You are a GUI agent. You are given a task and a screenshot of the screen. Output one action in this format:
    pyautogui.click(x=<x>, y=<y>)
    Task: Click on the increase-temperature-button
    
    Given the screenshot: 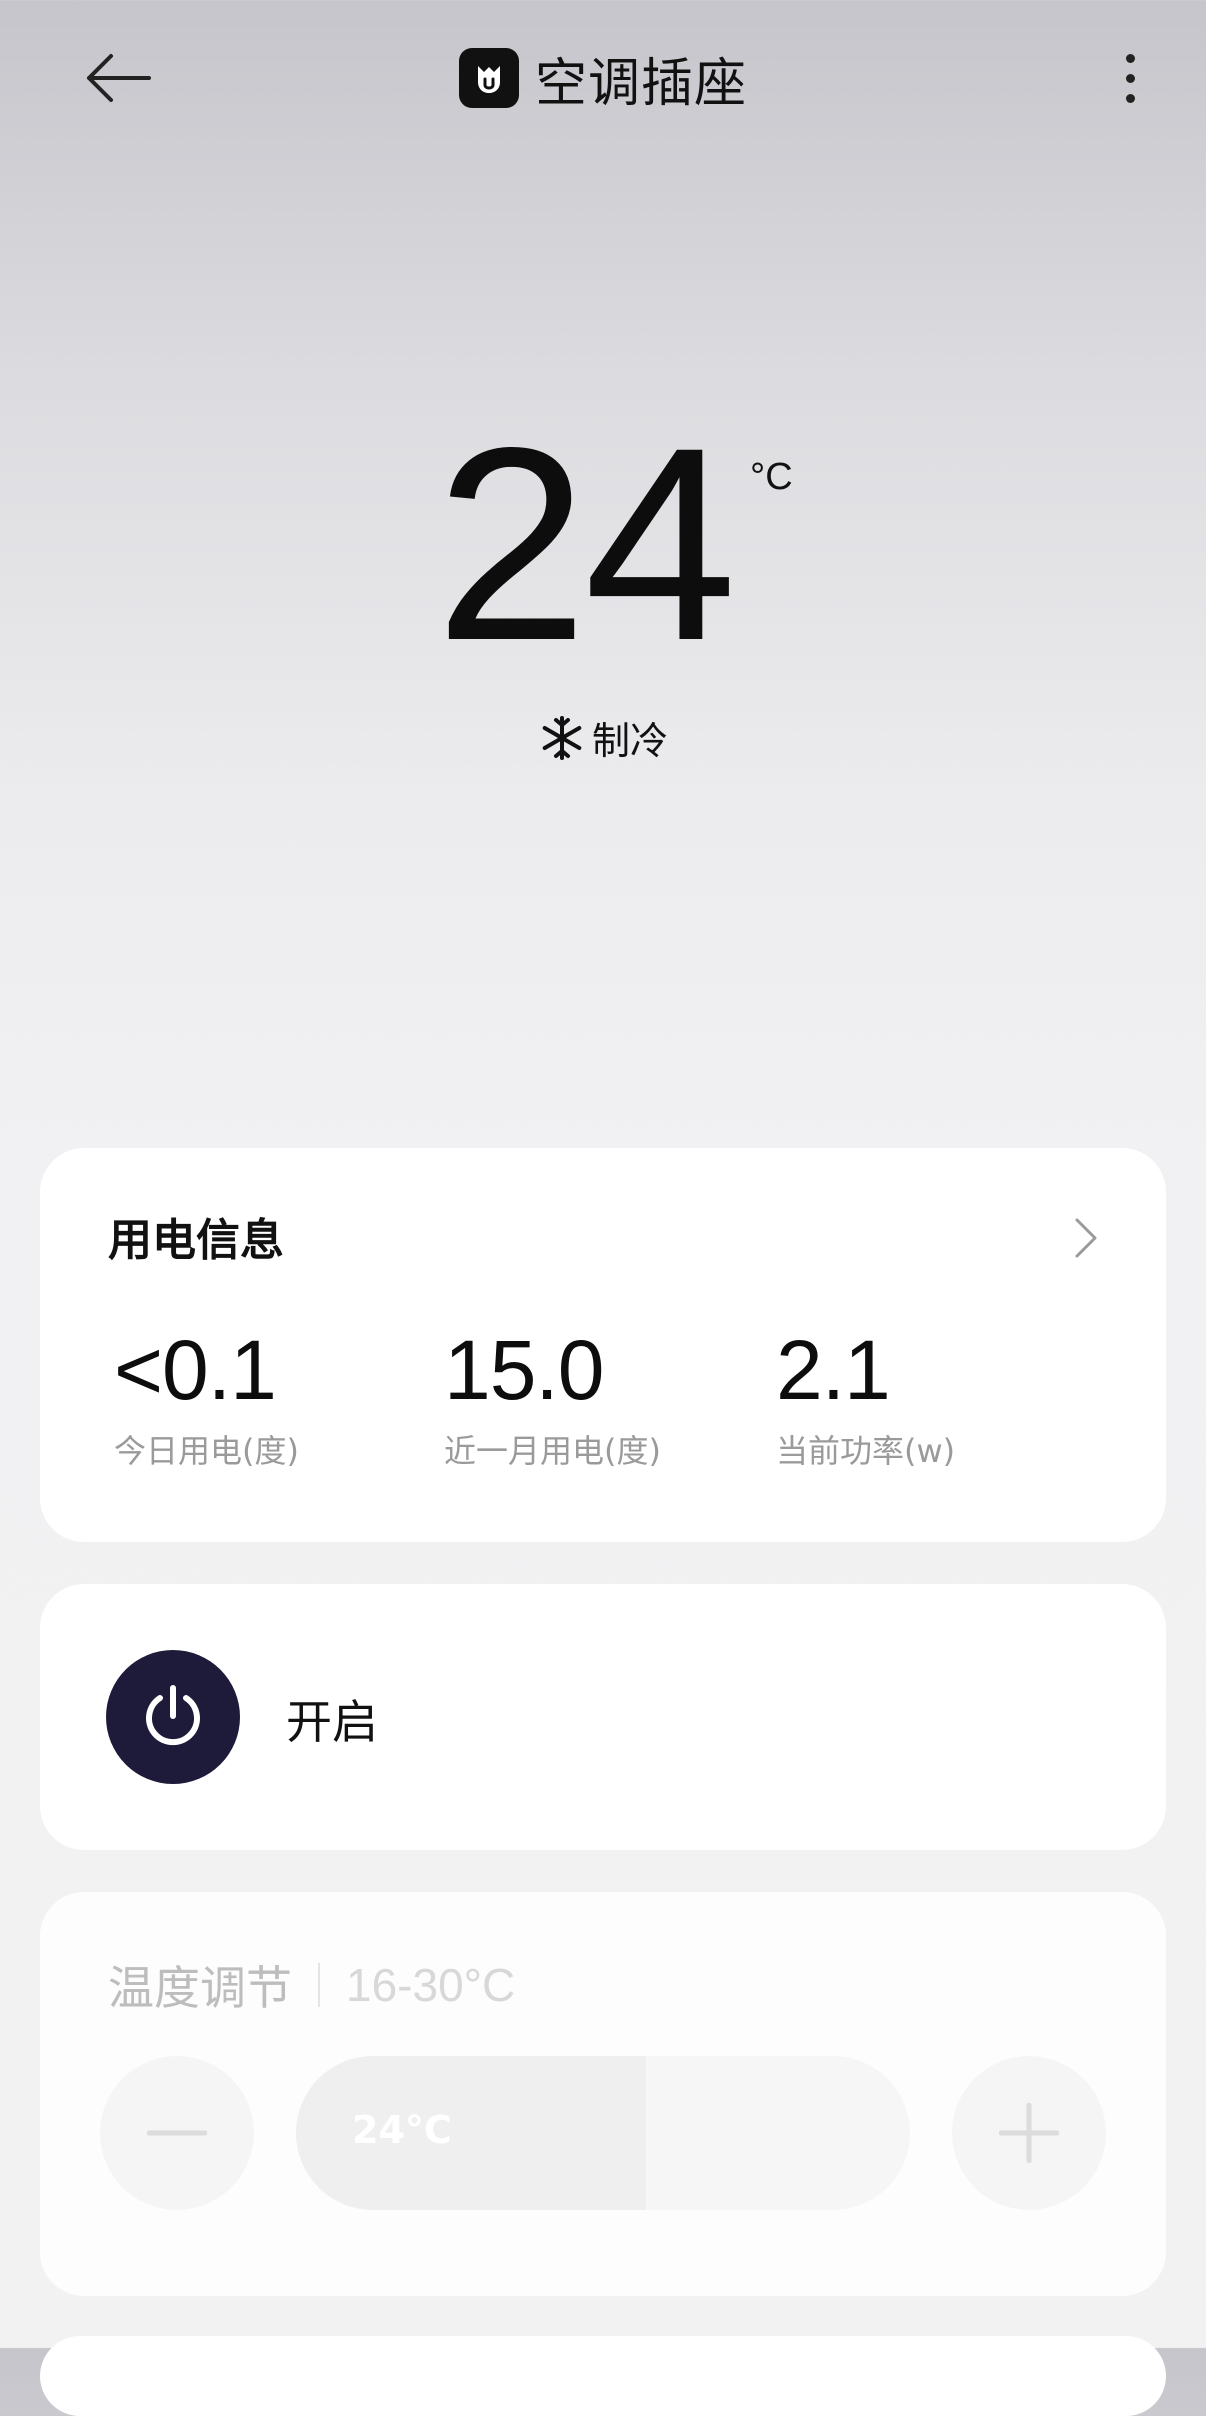 What is the action you would take?
    pyautogui.click(x=1029, y=2133)
    